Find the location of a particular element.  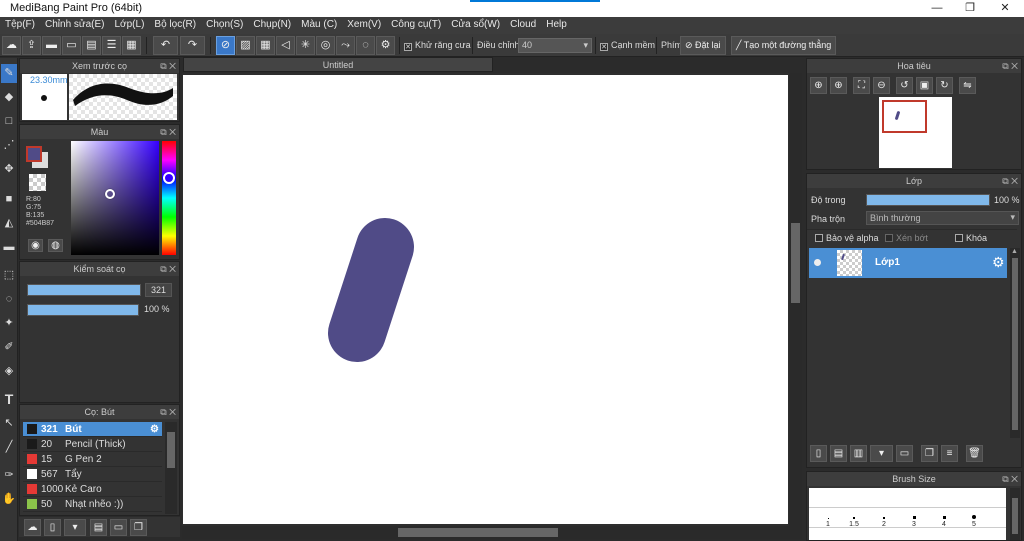

flip-icon: ⇋ is located at coordinates (967, 85).